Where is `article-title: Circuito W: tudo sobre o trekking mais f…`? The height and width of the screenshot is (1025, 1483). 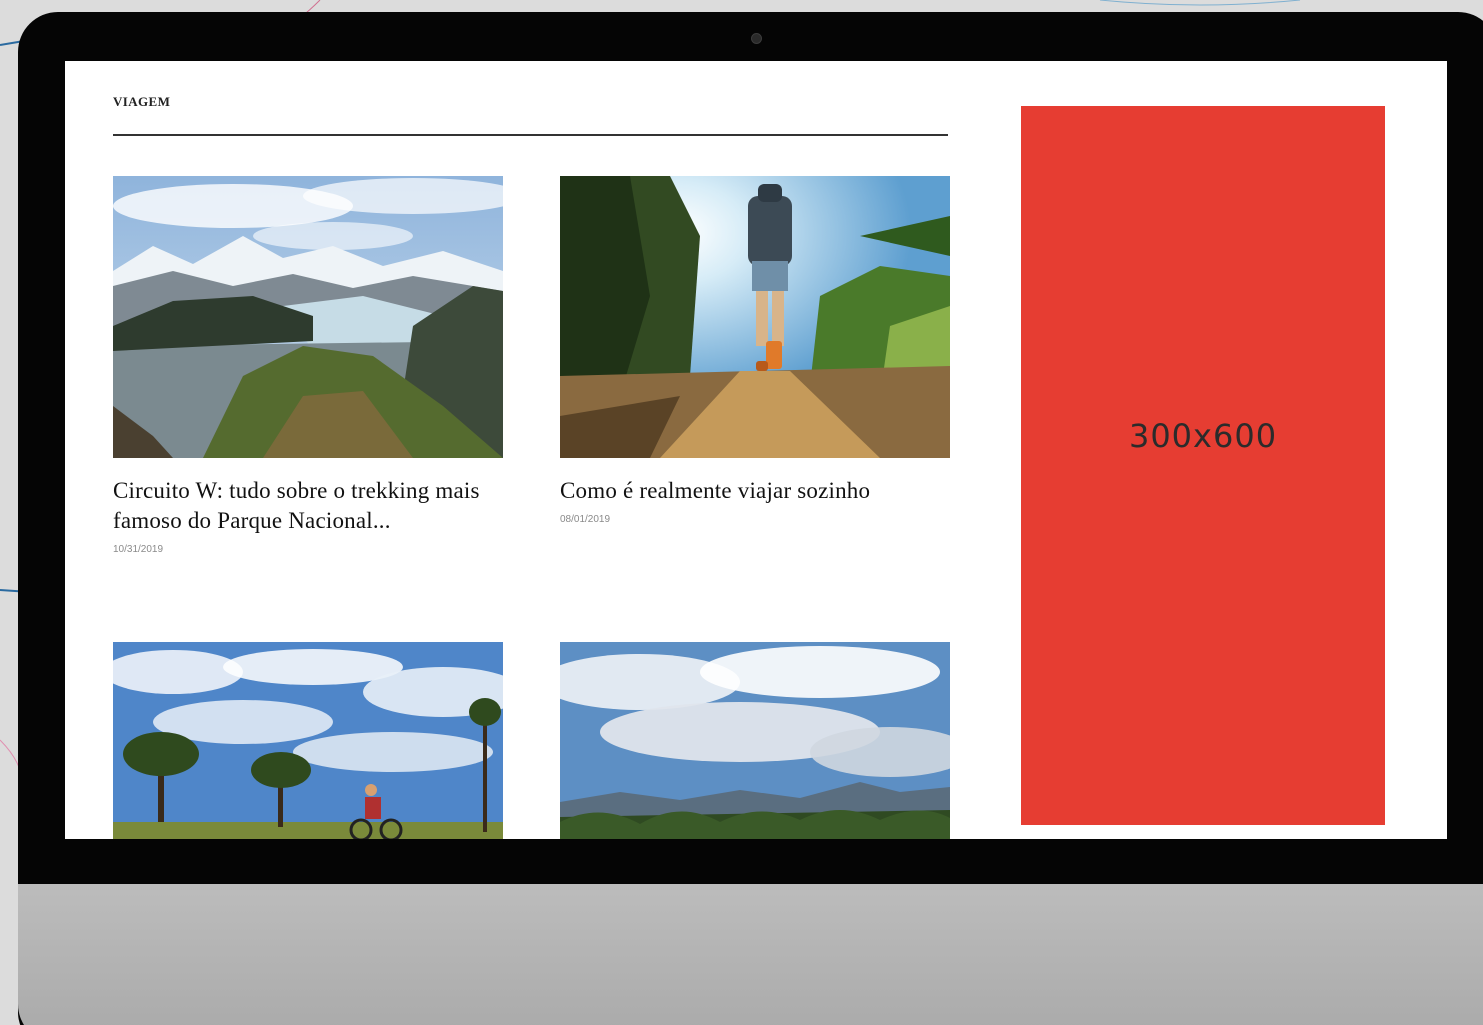 article-title: Circuito W: tudo sobre o trekking mais f… is located at coordinates (308, 506).